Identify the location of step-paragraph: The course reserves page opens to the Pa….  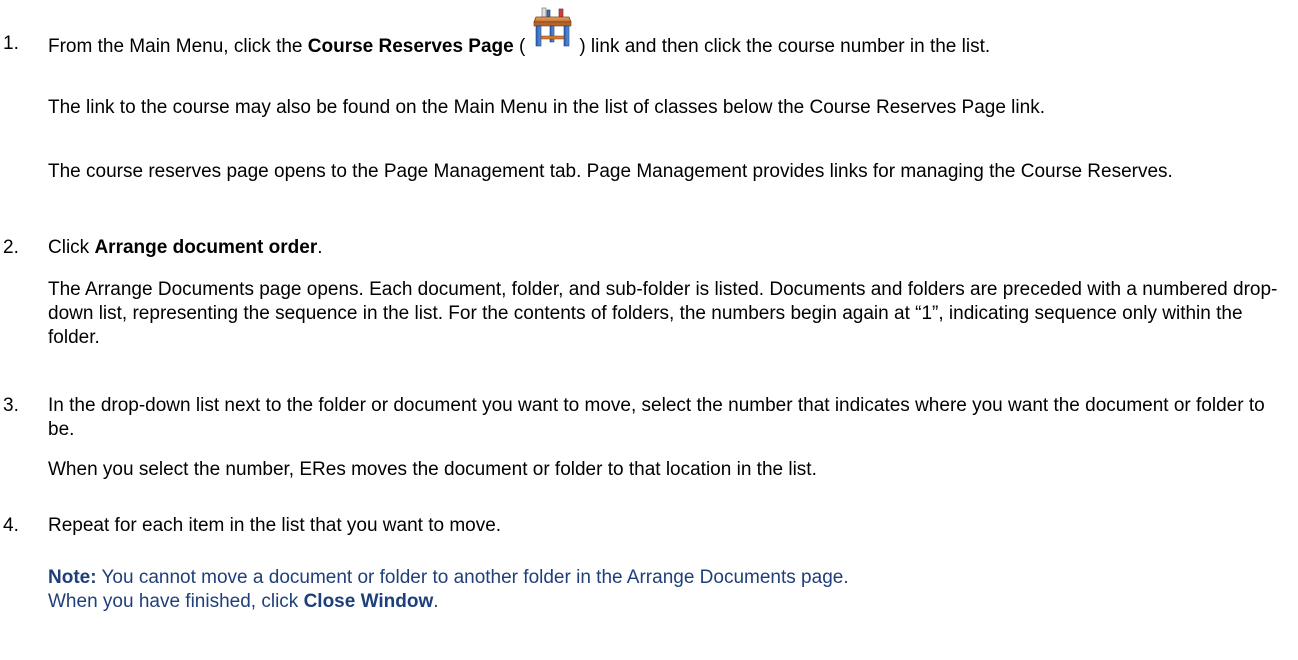
(663, 172).